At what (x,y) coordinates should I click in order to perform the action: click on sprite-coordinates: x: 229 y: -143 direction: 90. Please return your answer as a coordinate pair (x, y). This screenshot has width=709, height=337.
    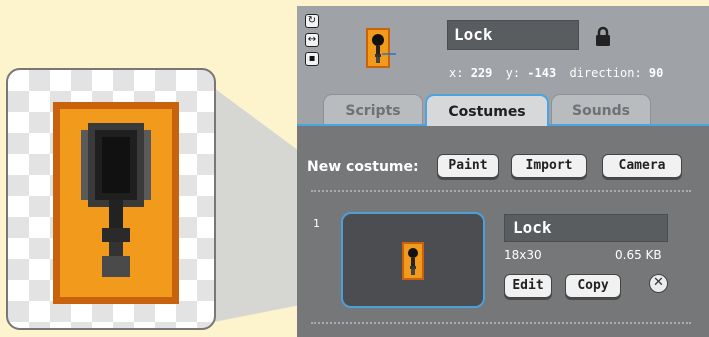
    Looking at the image, I should click on (559, 73).